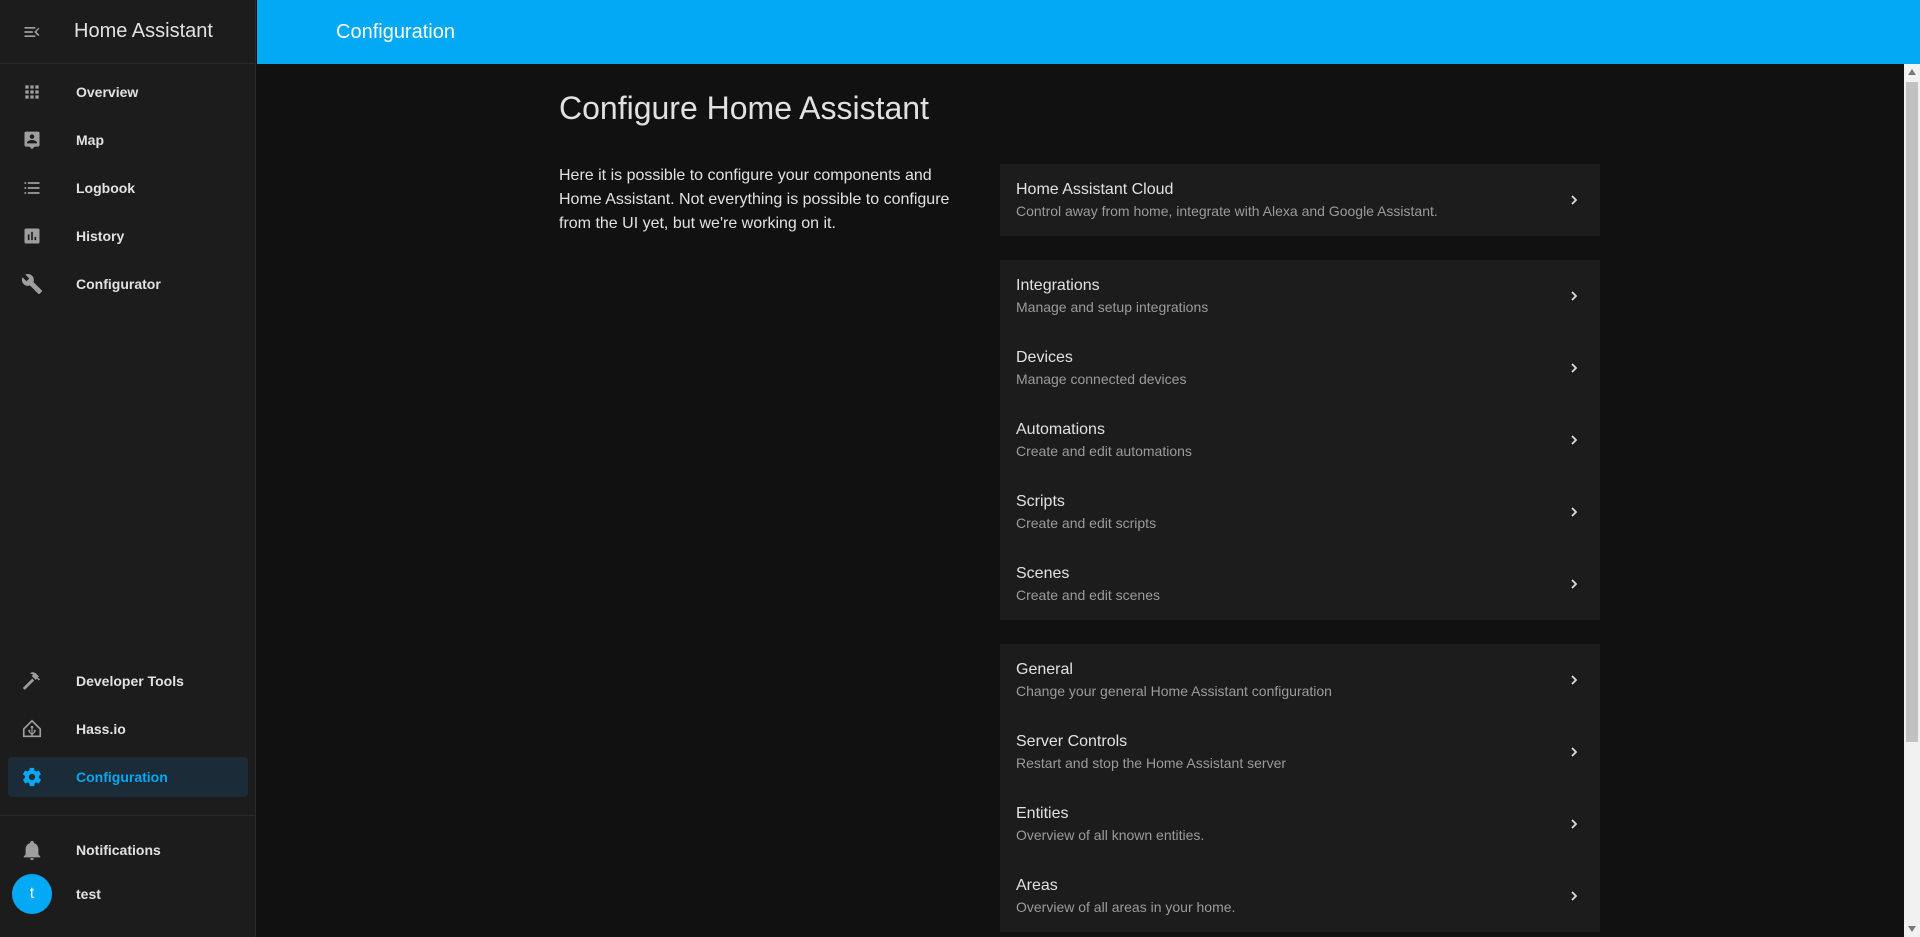 This screenshot has height=937, width=1920. What do you see at coordinates (32, 681) in the screenshot?
I see `hammer-icon` at bounding box center [32, 681].